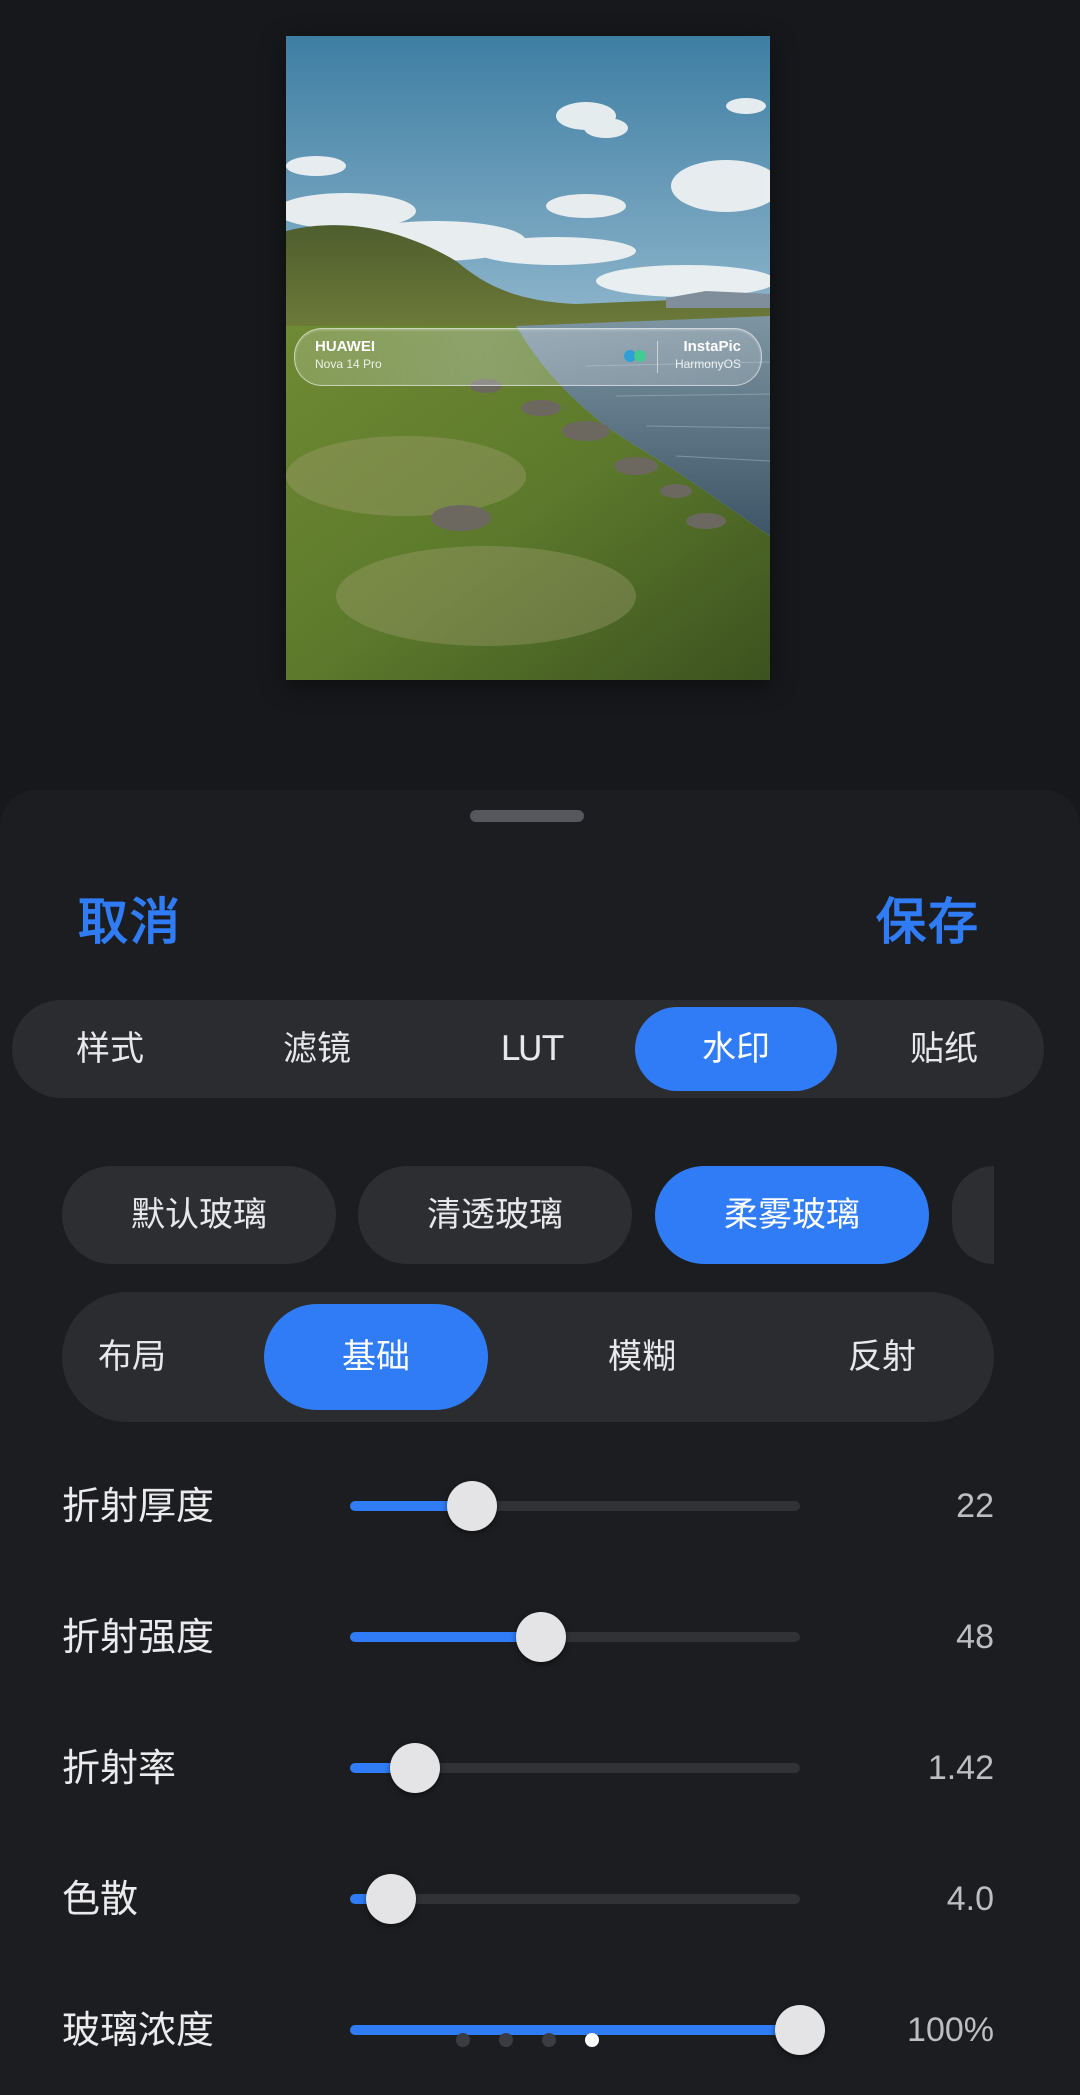 This screenshot has width=1080, height=2095. Describe the element at coordinates (527, 816) in the screenshot. I see `drag-handle` at that location.